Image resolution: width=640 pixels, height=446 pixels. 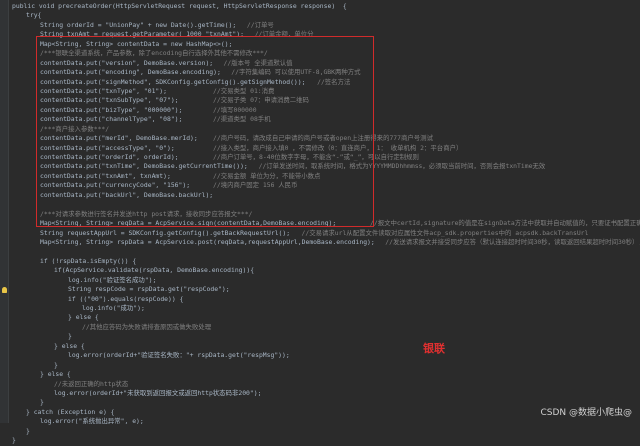 What do you see at coordinates (88, 260) in the screenshot?
I see `code-text: if (!rspData.isEmpty()) {` at bounding box center [88, 260].